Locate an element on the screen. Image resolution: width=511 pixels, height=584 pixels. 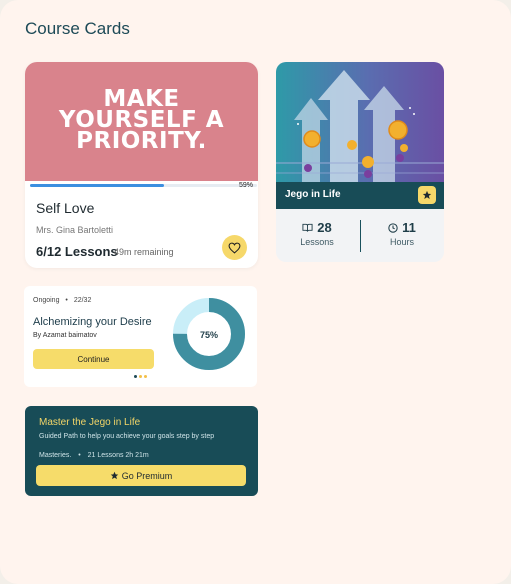
star-button is located at coordinates (427, 195).